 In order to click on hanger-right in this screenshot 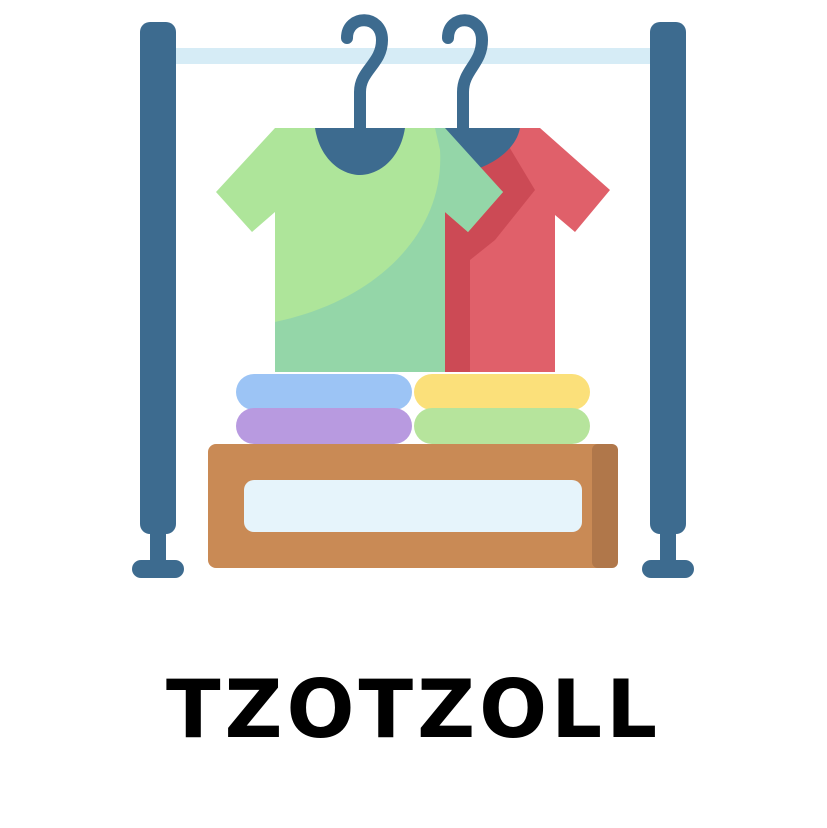, I will do `click(465, 74)`.